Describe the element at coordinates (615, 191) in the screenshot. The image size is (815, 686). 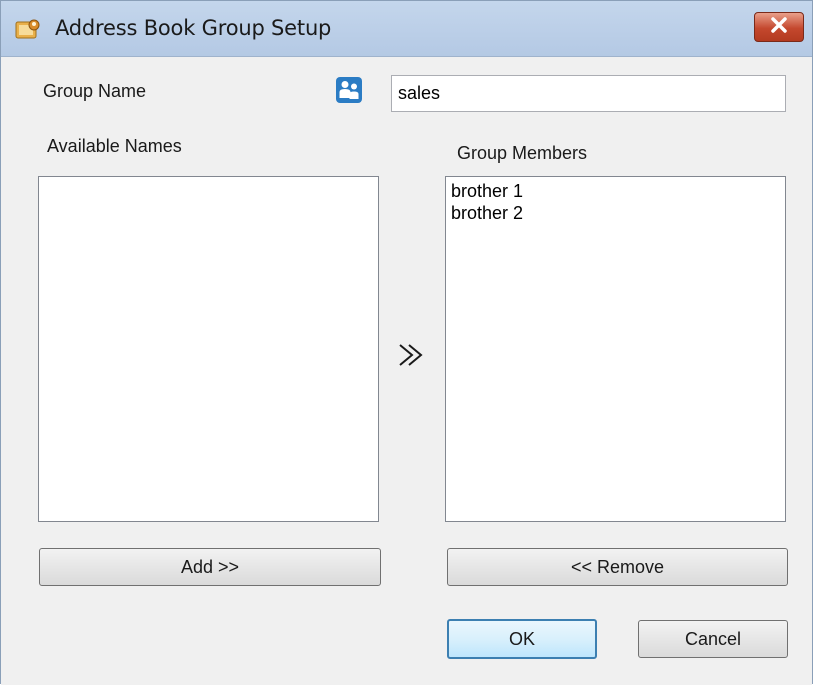
I see `list-item: brother 1` at that location.